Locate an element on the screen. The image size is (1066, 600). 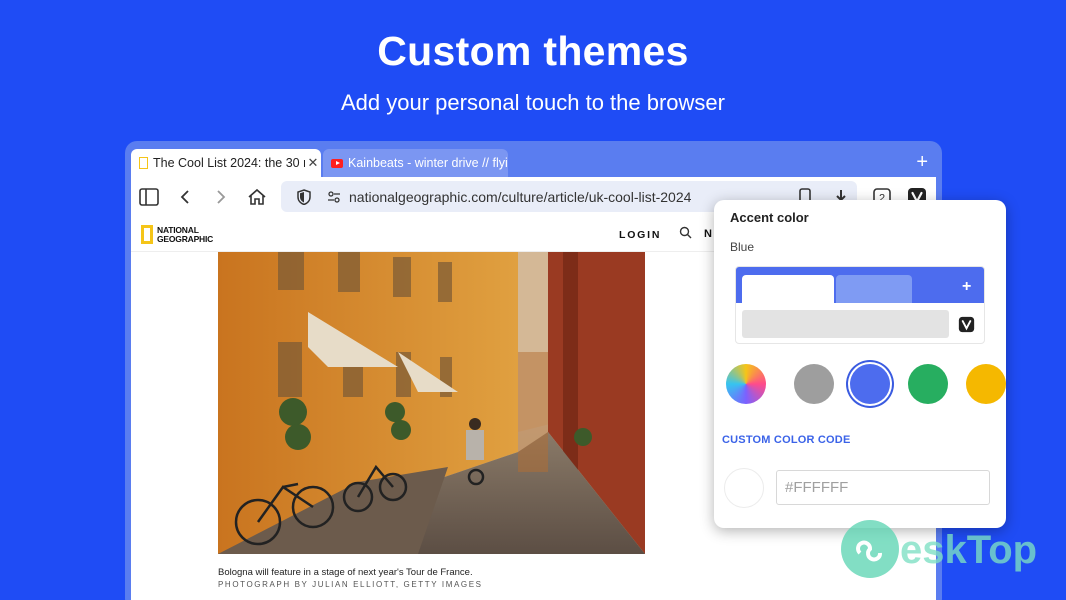
preview-address-bar is located at coordinates (845, 324).